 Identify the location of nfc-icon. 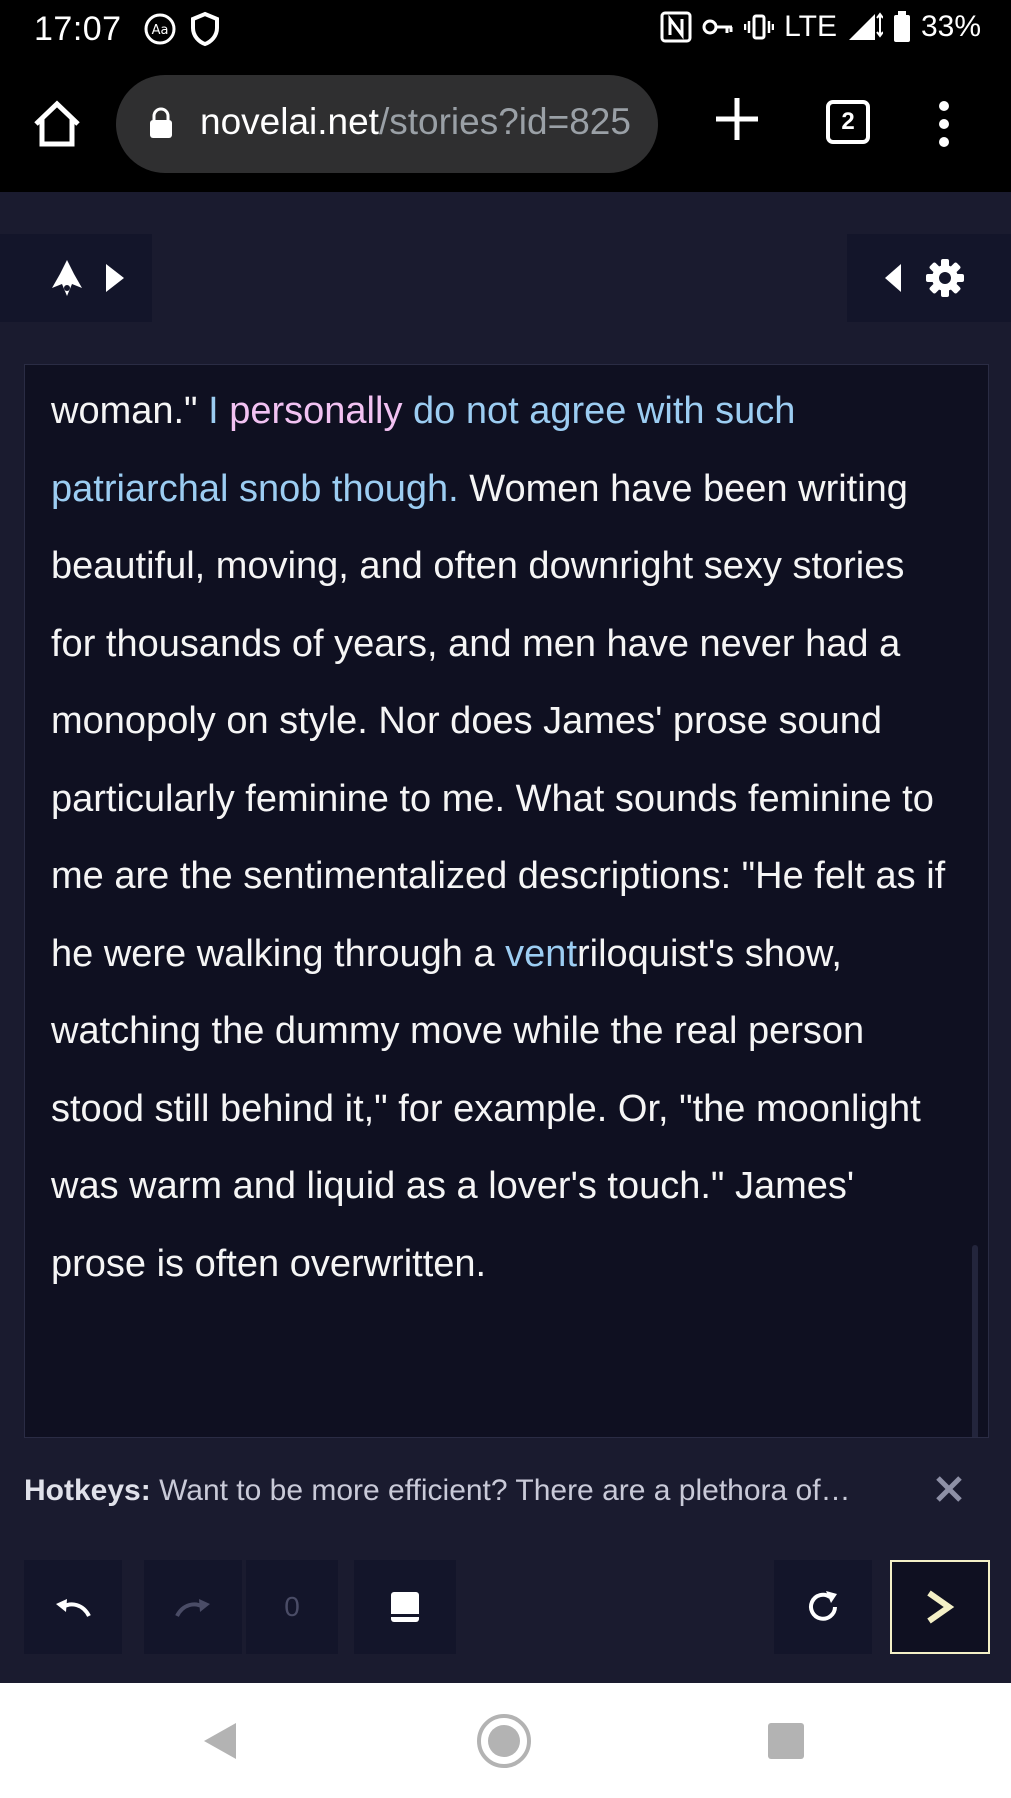
(676, 27).